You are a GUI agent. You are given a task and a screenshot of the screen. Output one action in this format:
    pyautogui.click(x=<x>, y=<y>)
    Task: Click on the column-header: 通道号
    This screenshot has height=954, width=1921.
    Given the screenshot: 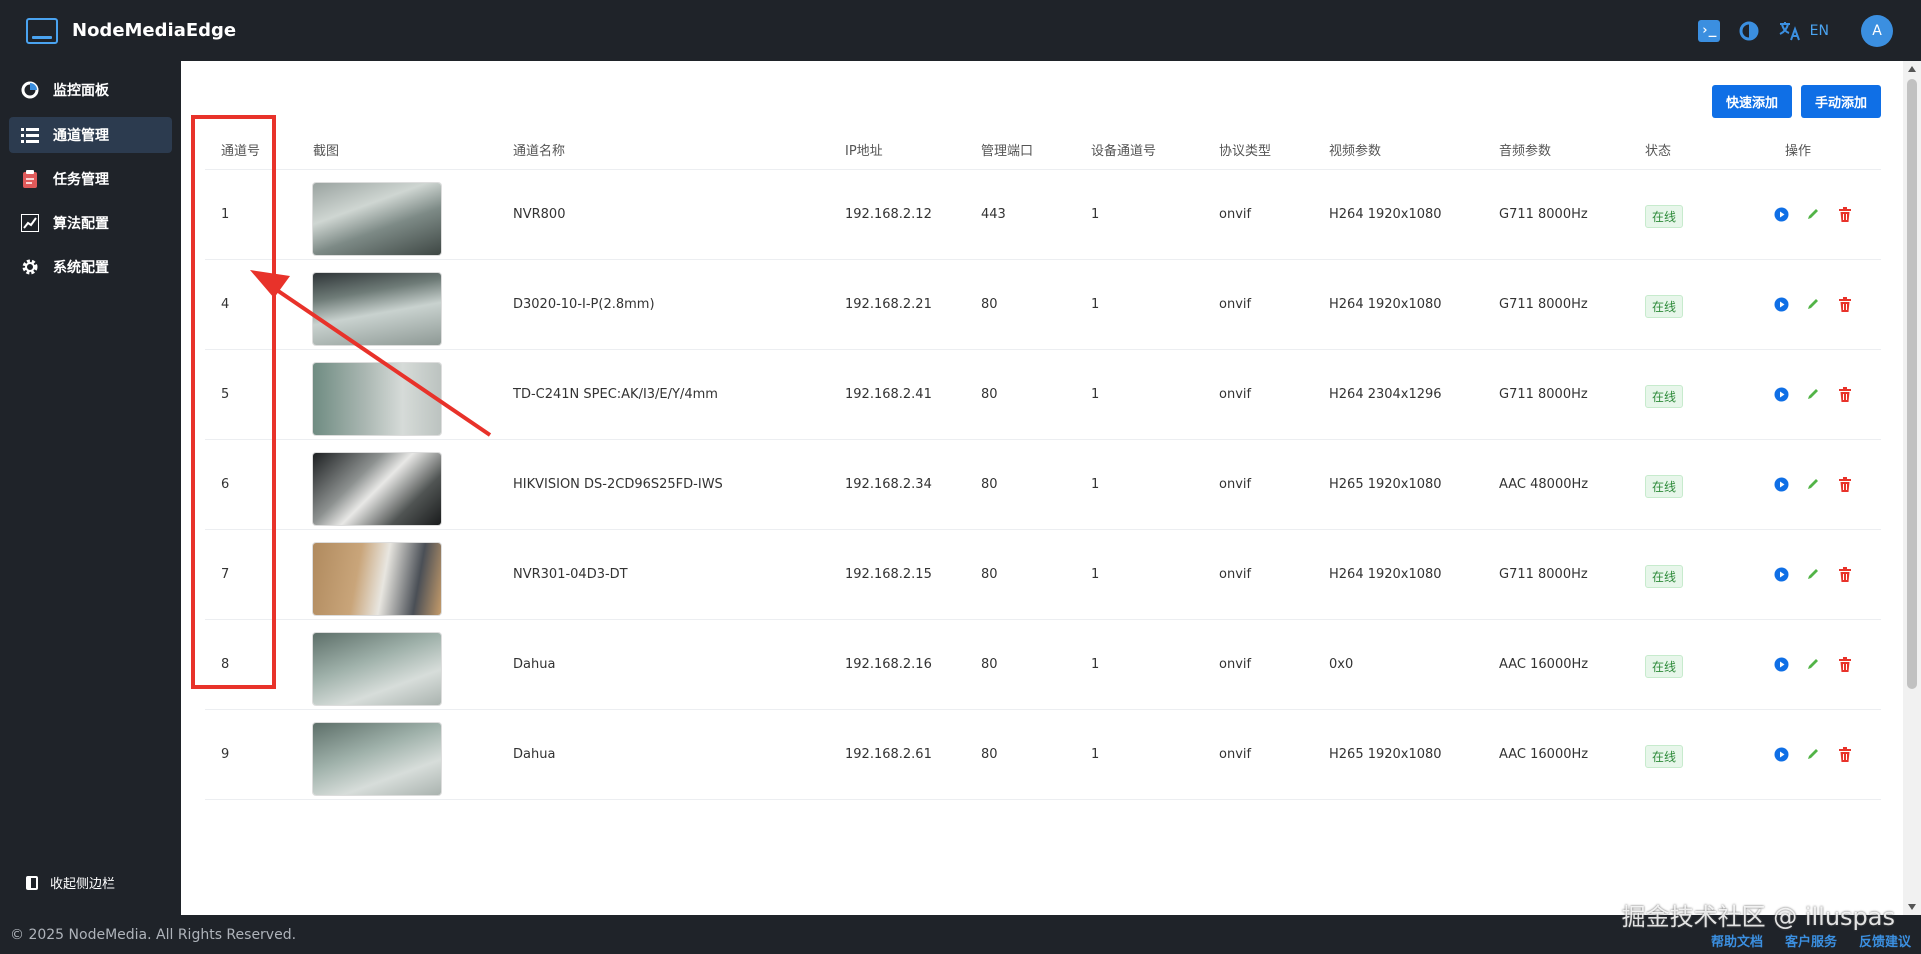 What is the action you would take?
    pyautogui.click(x=240, y=149)
    